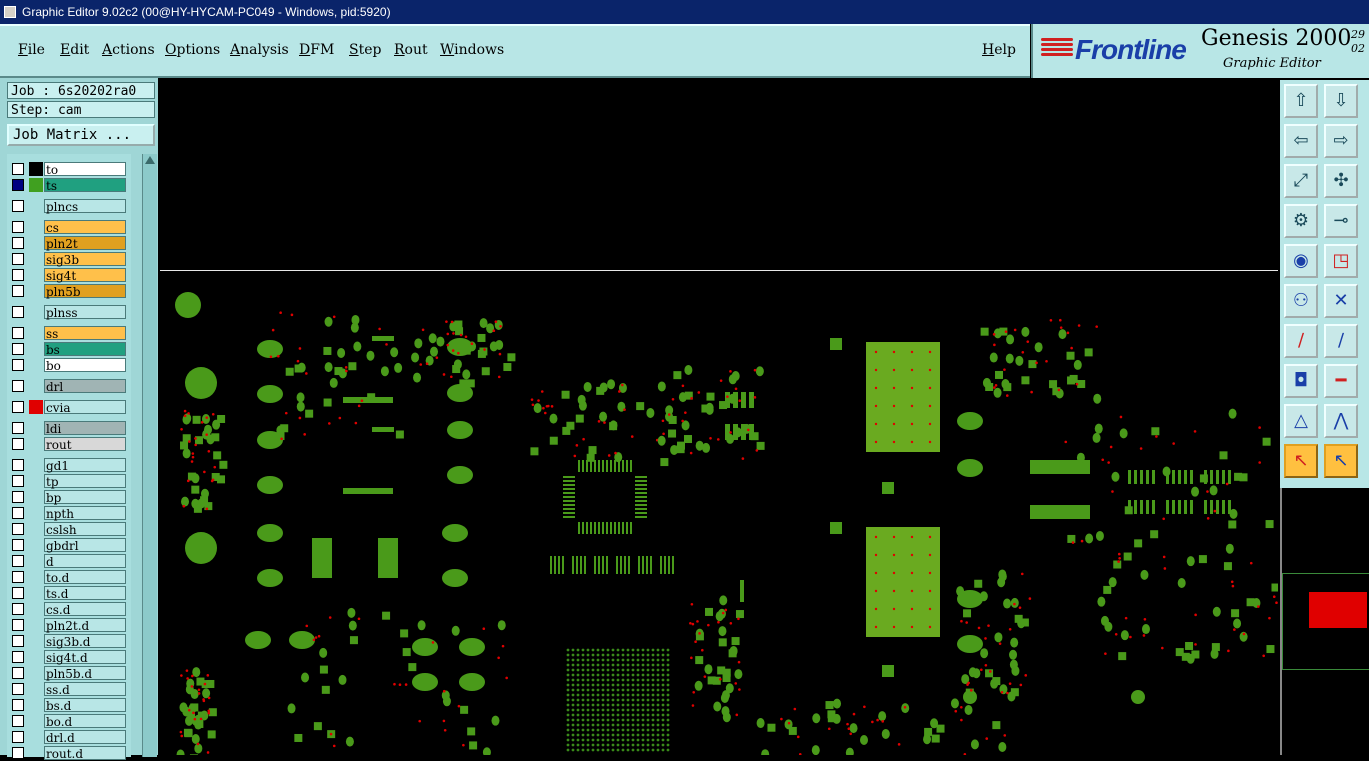 Image resolution: width=1369 pixels, height=761 pixels. I want to click on layer-row: tp, so click(67, 481).